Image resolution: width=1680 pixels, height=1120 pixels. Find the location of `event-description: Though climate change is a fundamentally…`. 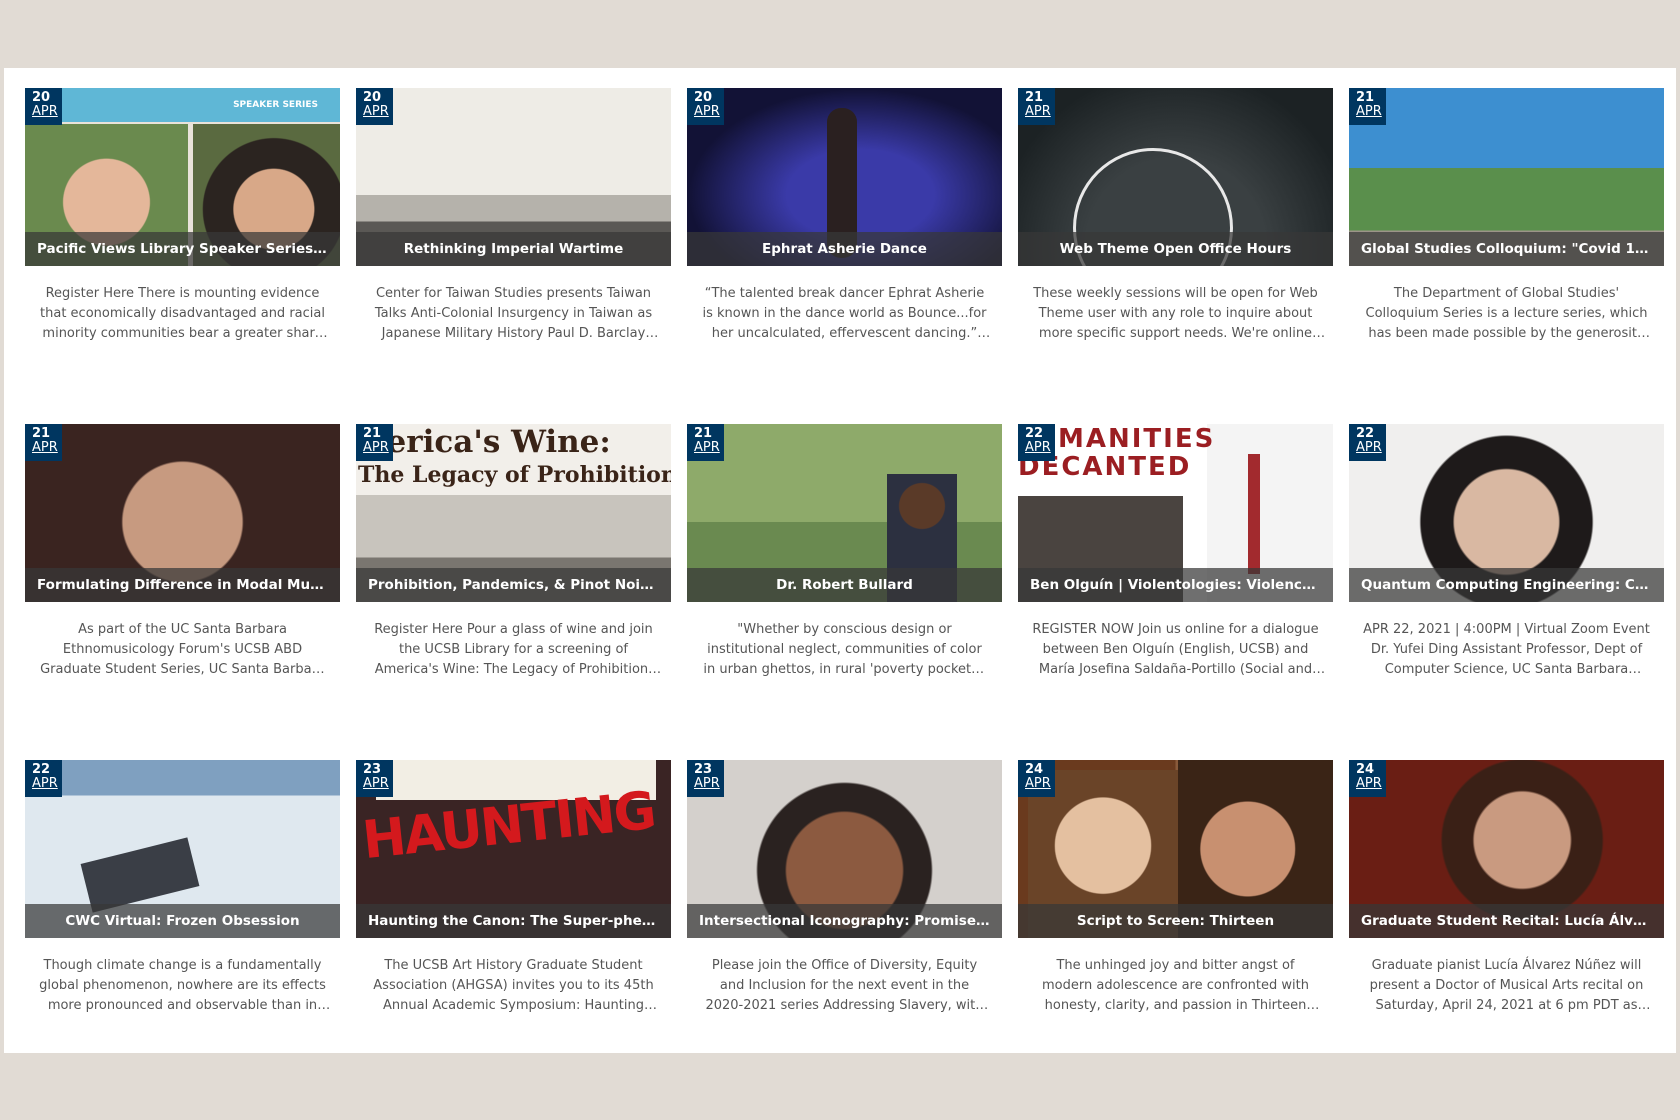

event-description: Though climate change is a fundamentally… is located at coordinates (182, 985).